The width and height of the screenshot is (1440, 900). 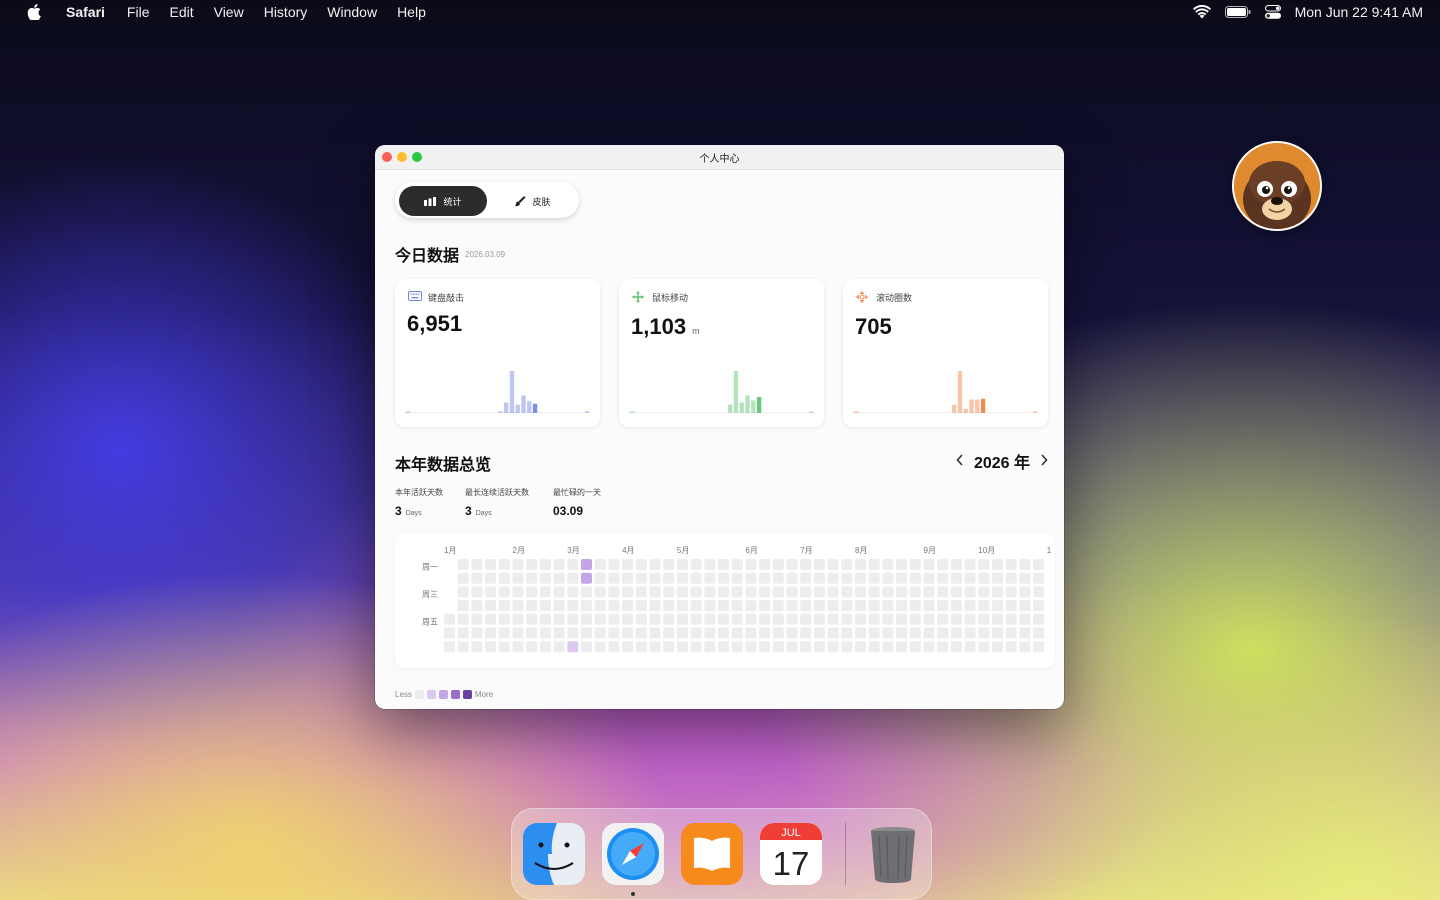 I want to click on dock-books, so click(x=712, y=854).